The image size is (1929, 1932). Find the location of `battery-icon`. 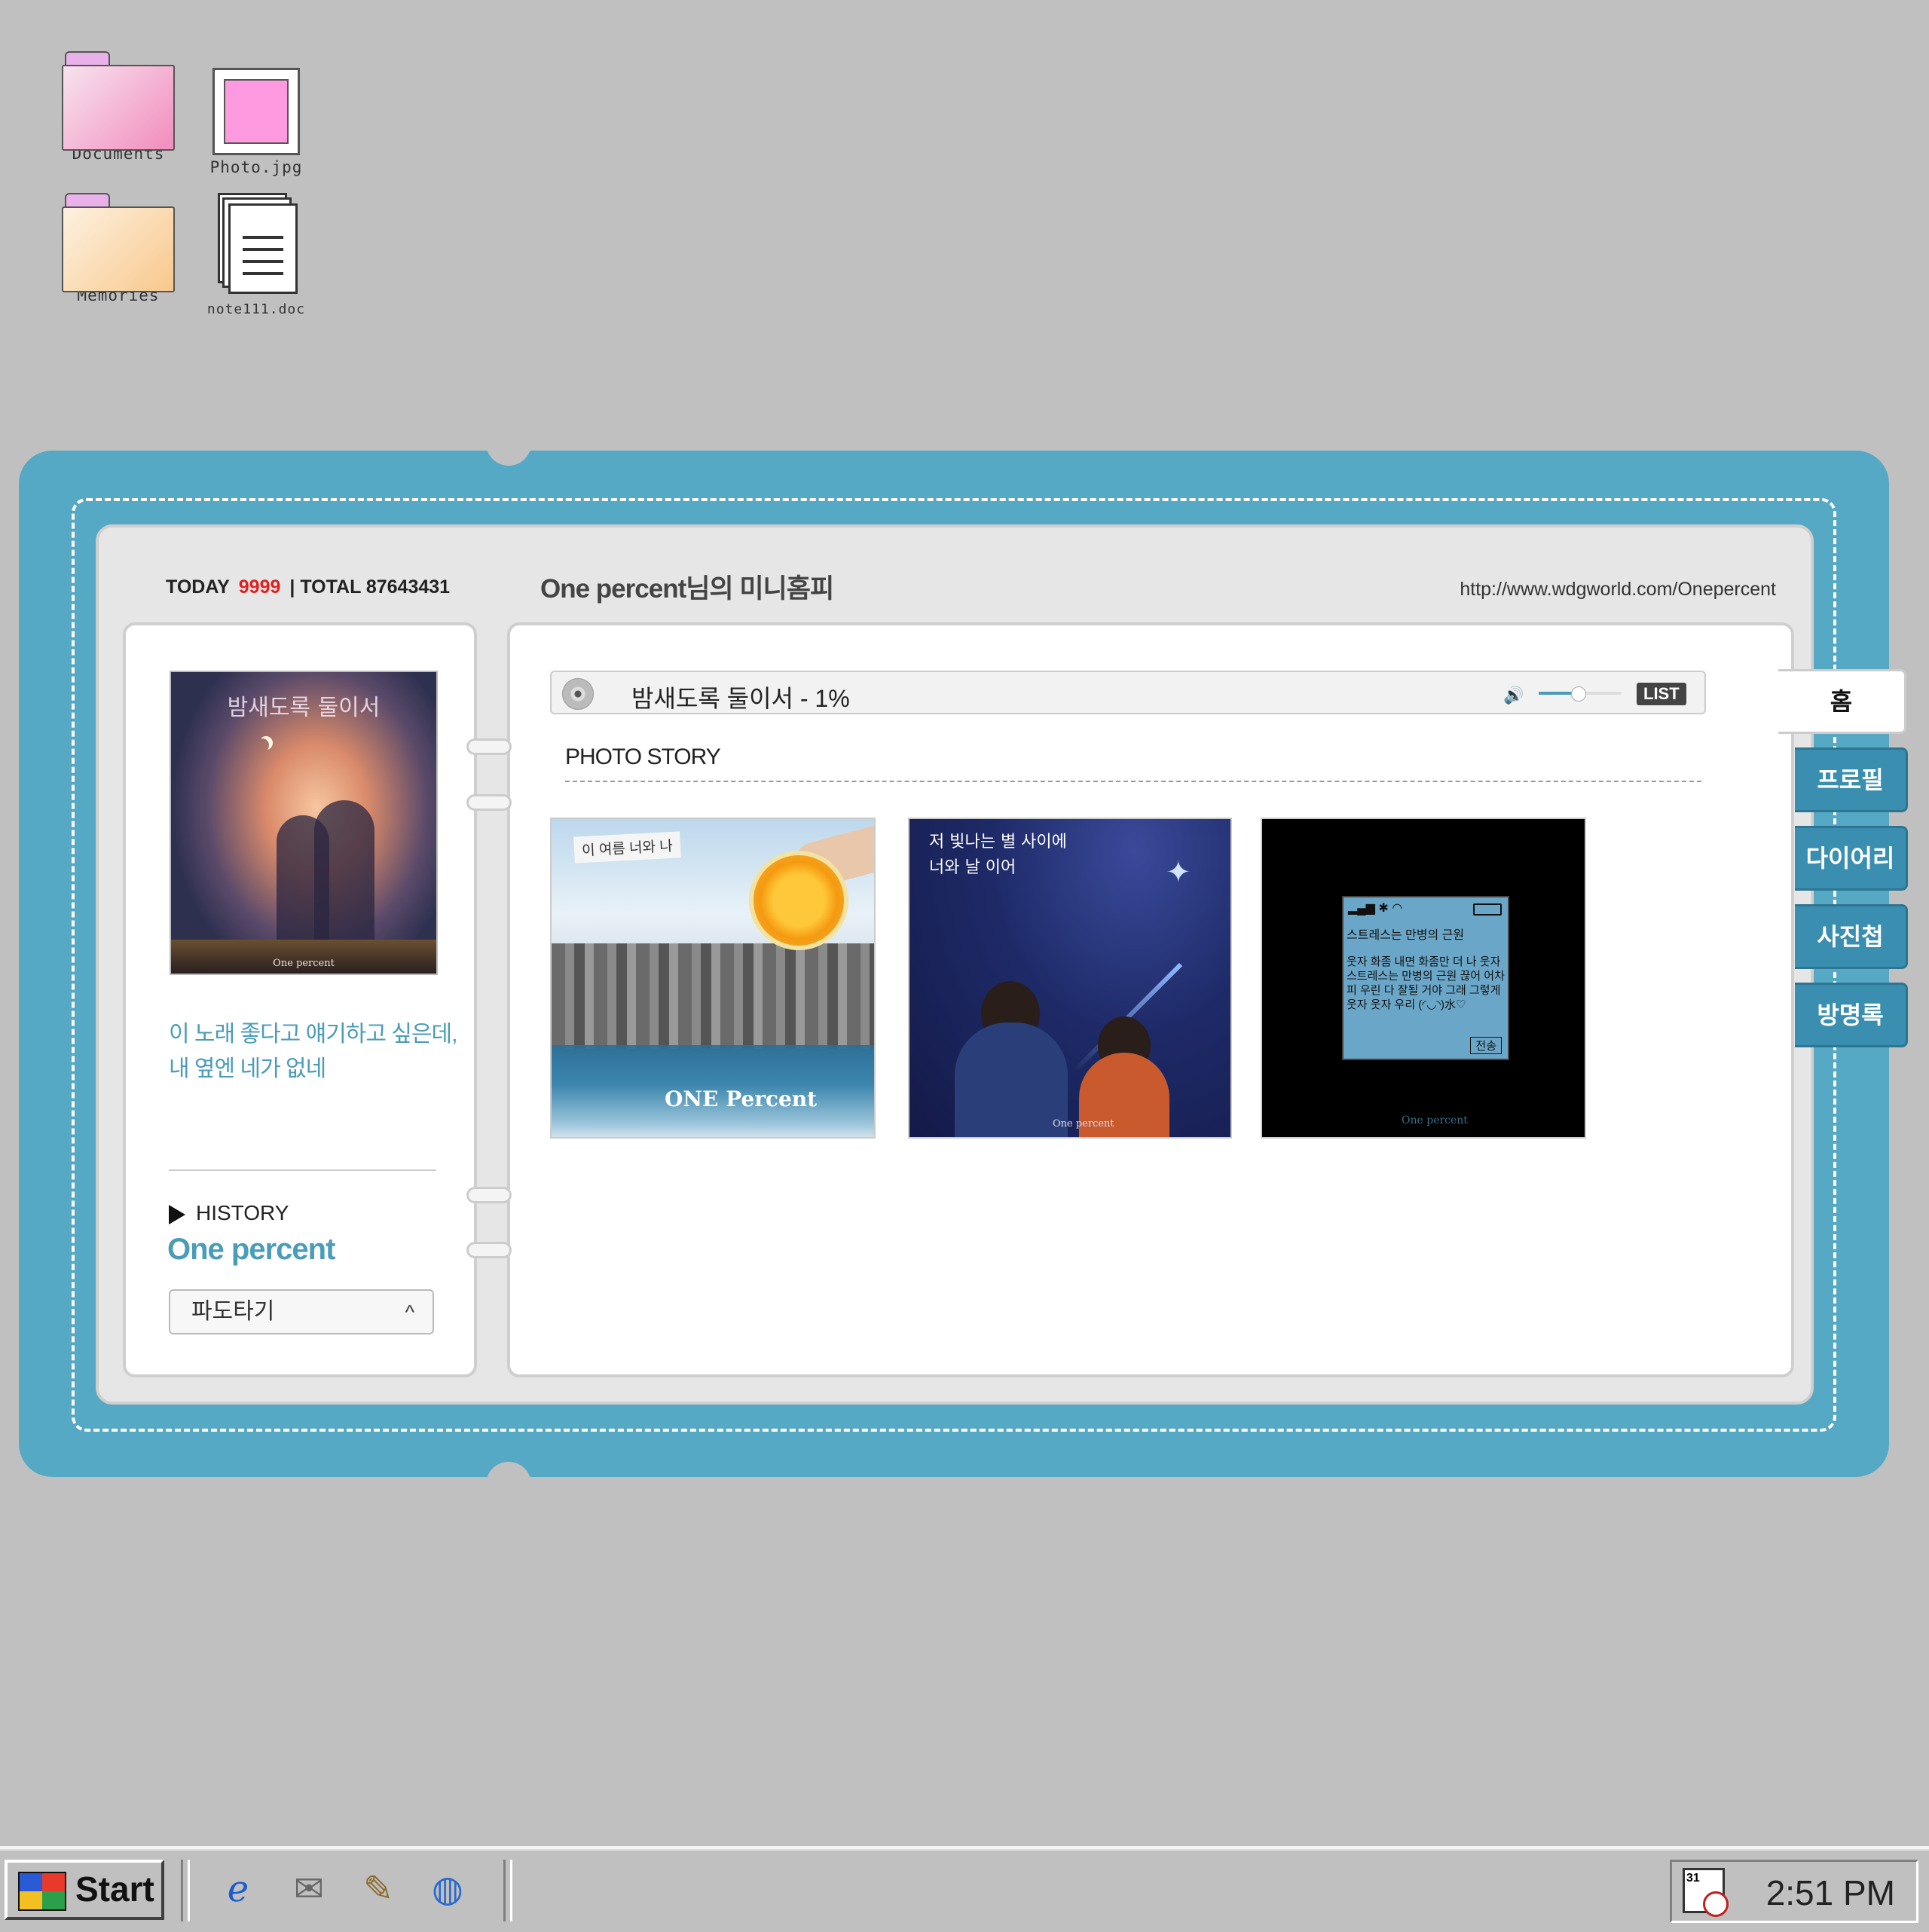

battery-icon is located at coordinates (1487, 909).